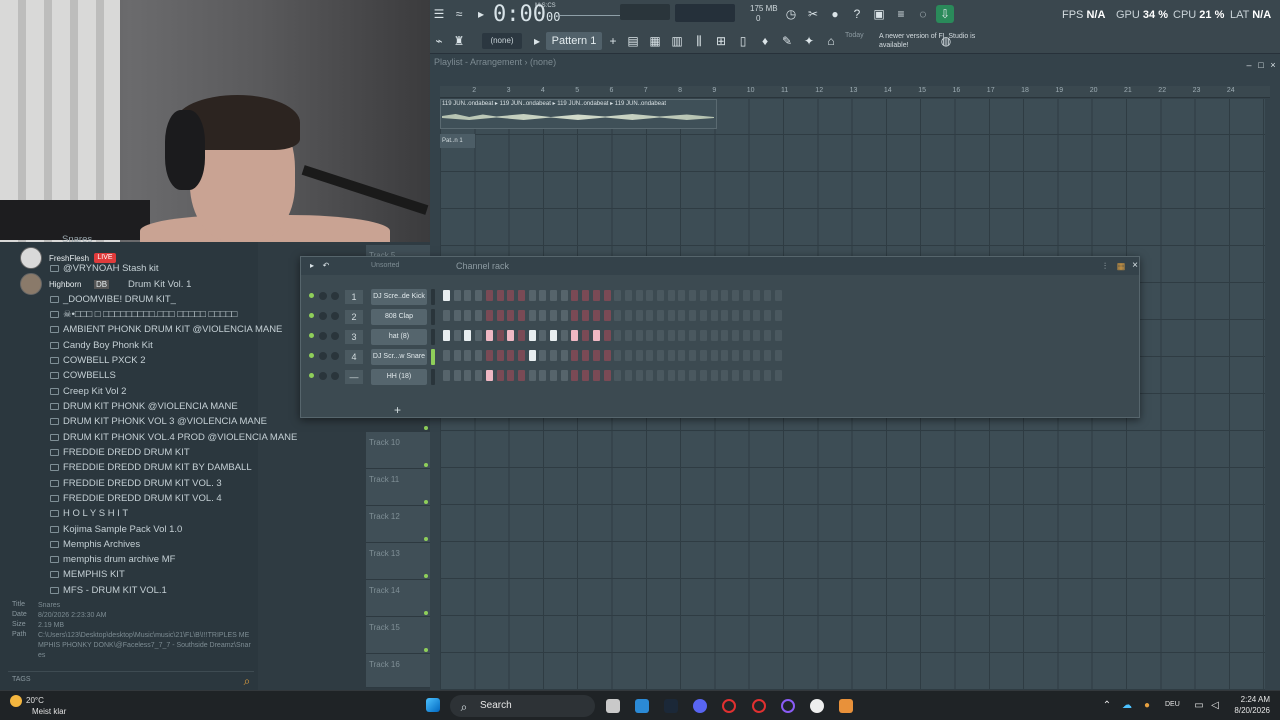  What do you see at coordinates (677, 41) in the screenshot?
I see `channel-rack-icon: ▥` at bounding box center [677, 41].